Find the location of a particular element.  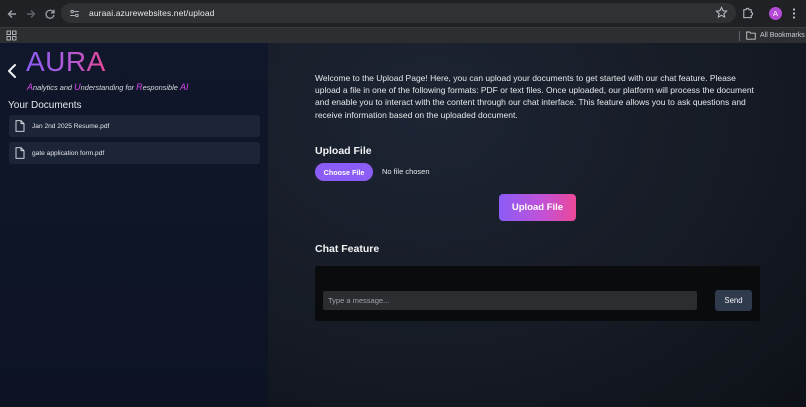

upload-file-heading: Upload File is located at coordinates (343, 151).